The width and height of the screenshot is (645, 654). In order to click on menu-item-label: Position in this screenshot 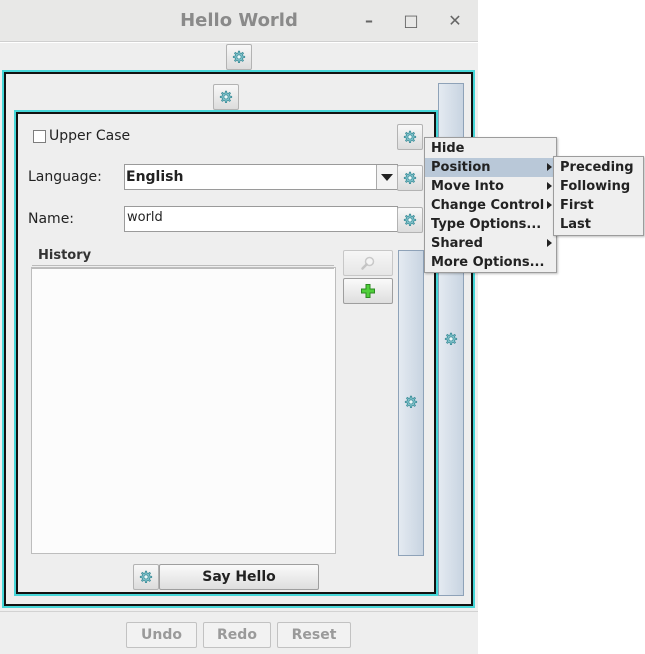, I will do `click(461, 167)`.